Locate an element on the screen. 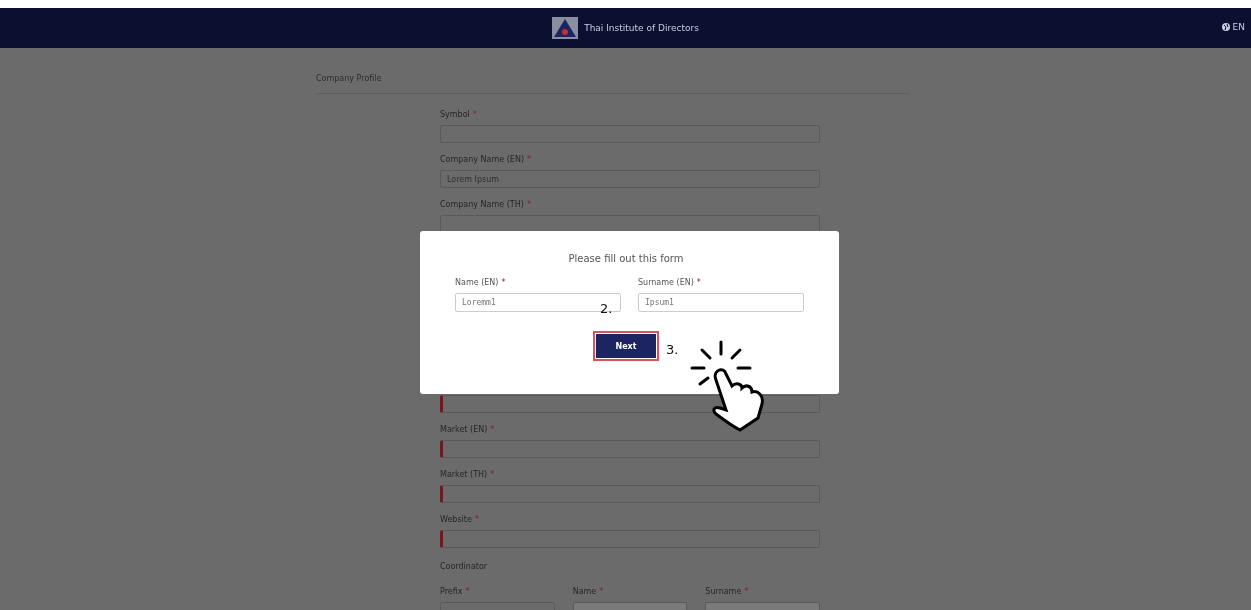 This screenshot has width=1251, height=610. page-title: Company Profile is located at coordinates (613, 84).